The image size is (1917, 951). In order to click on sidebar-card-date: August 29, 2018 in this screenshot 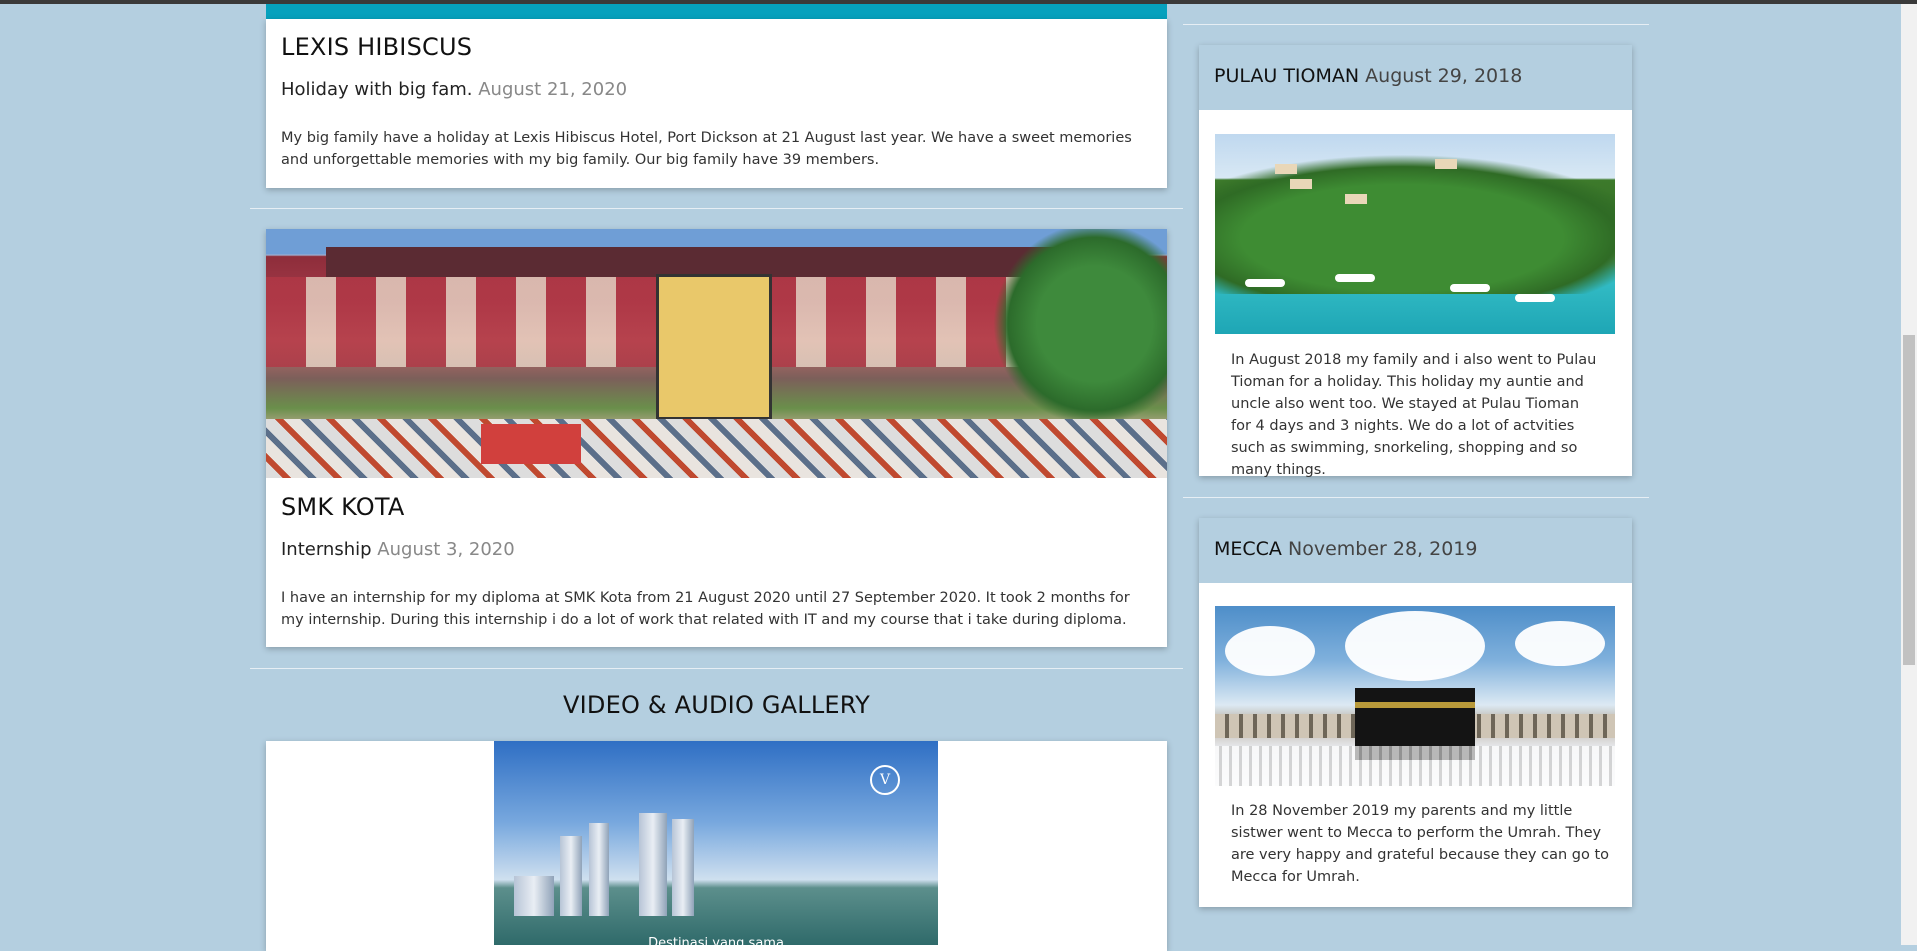, I will do `click(1444, 76)`.